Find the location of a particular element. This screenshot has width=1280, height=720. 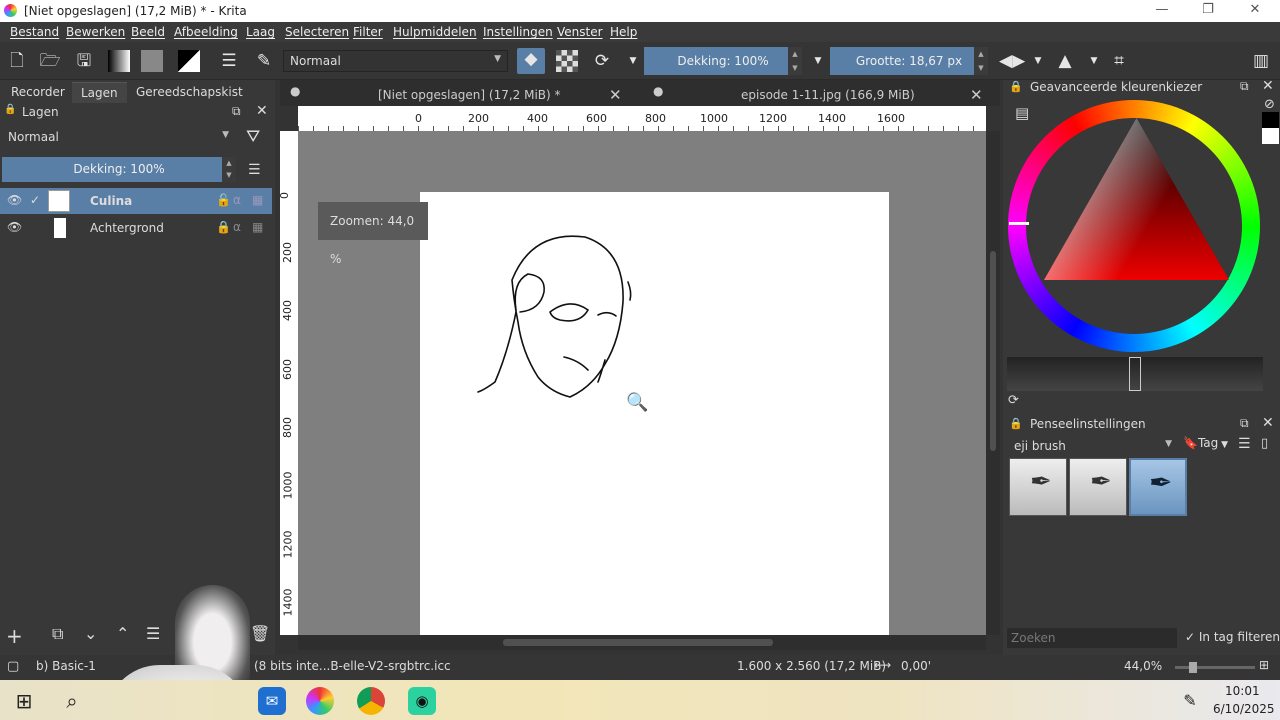

menu-help: Help is located at coordinates (623, 32).